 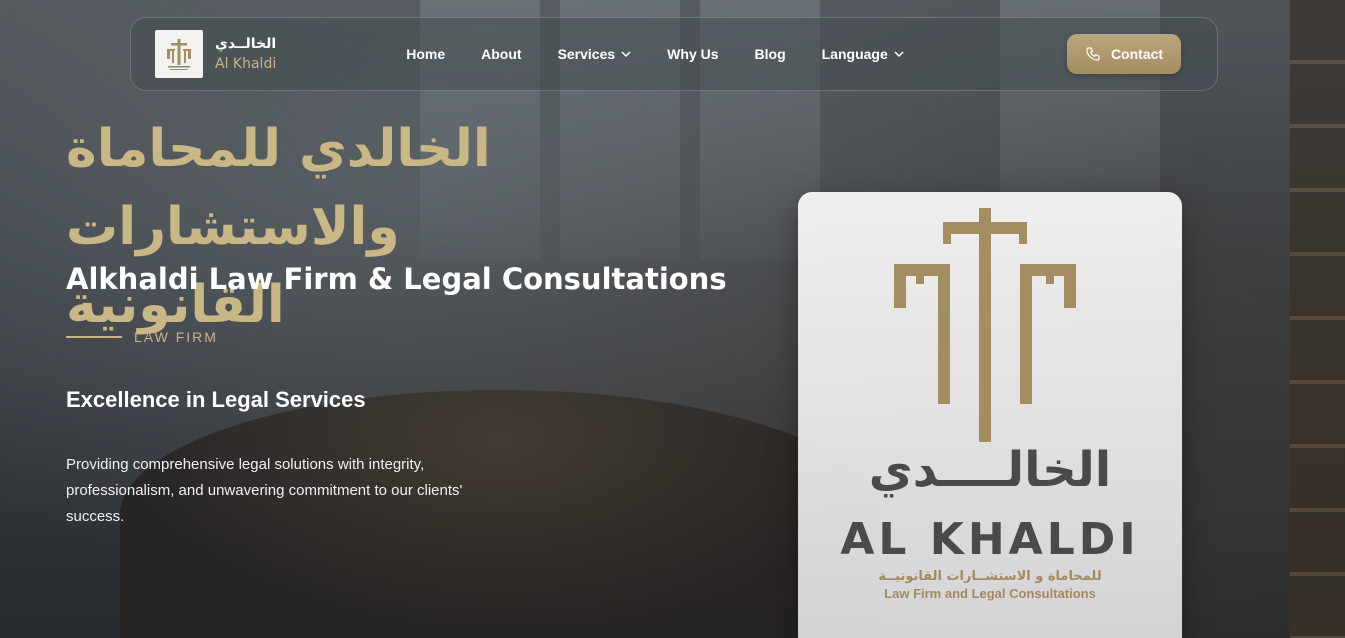 I want to click on nav-blog-label: Blog, so click(x=770, y=54).